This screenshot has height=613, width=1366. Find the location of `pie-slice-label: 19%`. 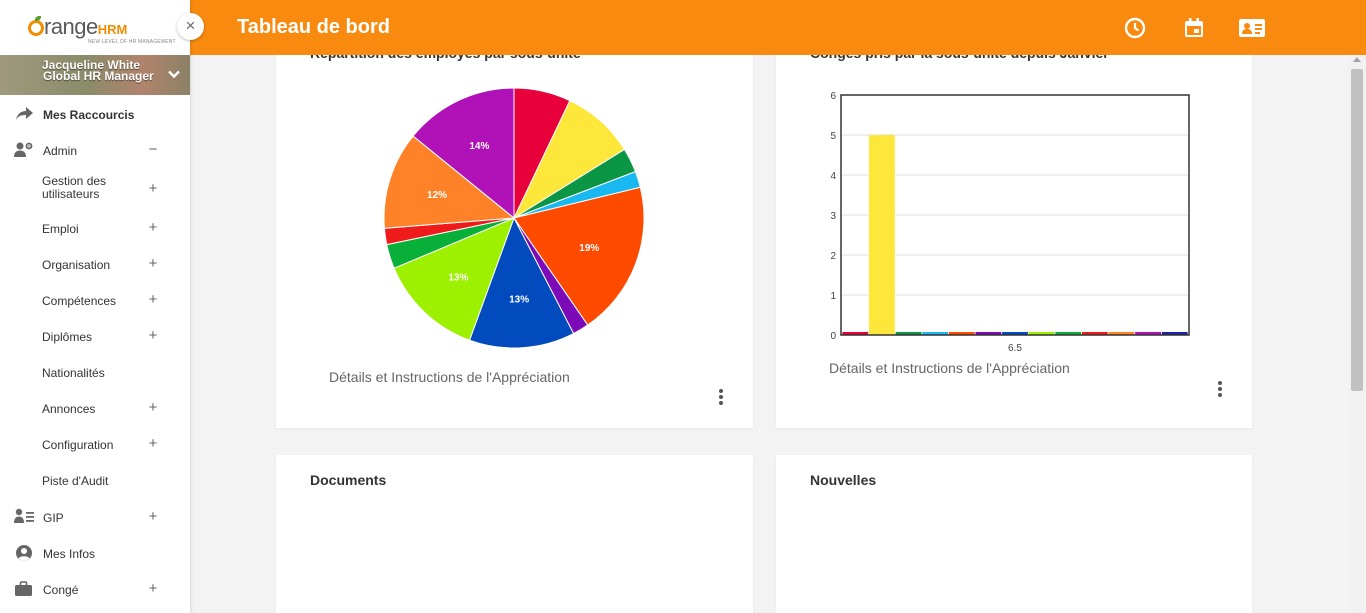

pie-slice-label: 19% is located at coordinates (589, 248).